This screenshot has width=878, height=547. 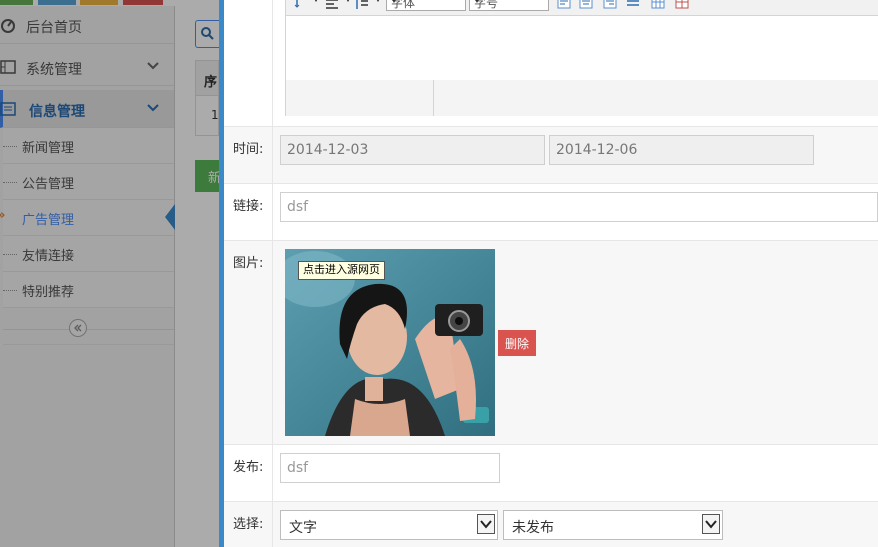 What do you see at coordinates (362, 5) in the screenshot?
I see `paragraph-spacing-icon` at bounding box center [362, 5].